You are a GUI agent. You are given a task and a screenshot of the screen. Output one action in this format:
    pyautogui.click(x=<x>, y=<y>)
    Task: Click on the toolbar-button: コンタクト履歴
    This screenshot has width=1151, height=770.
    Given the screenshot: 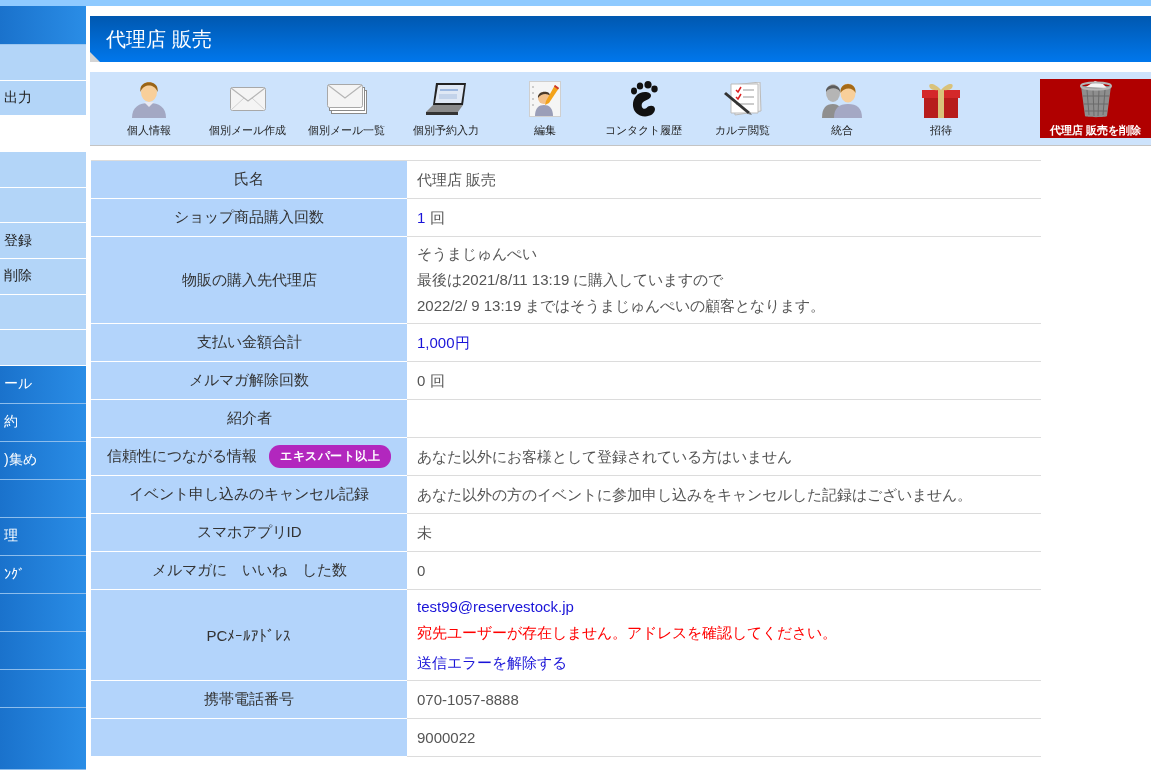 What is the action you would take?
    pyautogui.click(x=643, y=108)
    